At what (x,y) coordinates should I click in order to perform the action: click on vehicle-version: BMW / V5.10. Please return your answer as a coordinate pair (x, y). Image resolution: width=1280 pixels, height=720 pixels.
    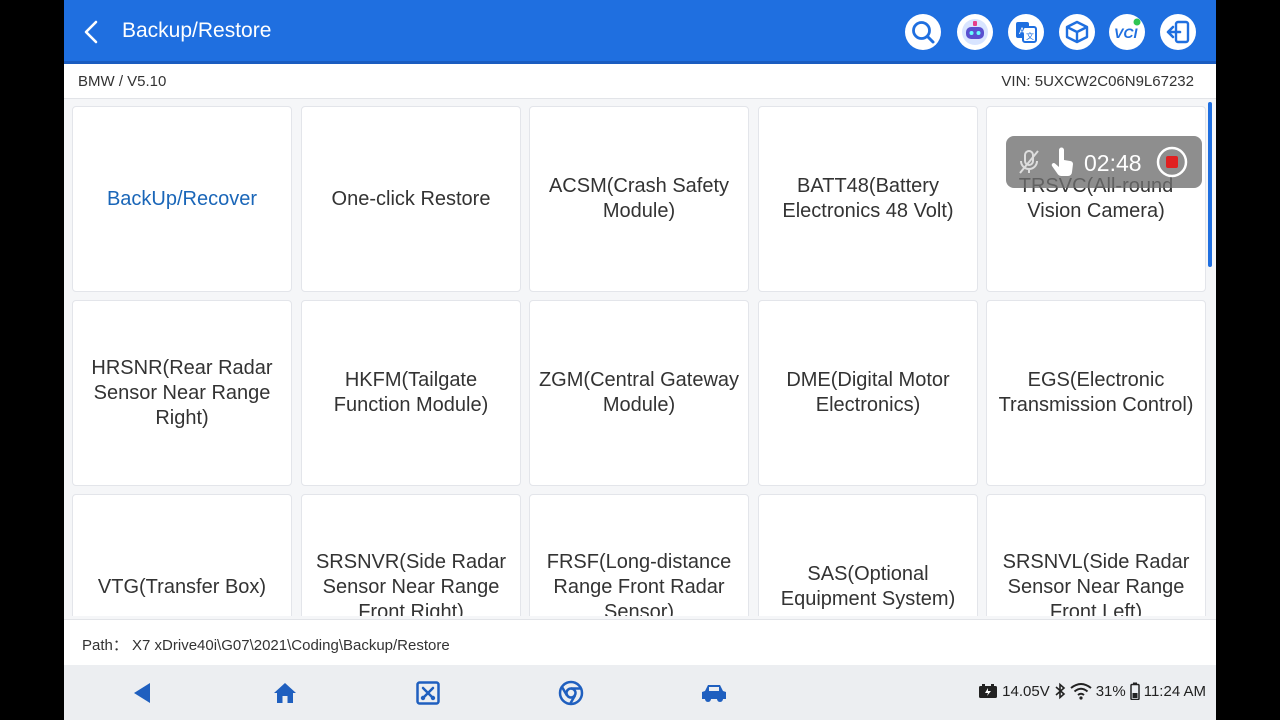
    Looking at the image, I should click on (122, 81).